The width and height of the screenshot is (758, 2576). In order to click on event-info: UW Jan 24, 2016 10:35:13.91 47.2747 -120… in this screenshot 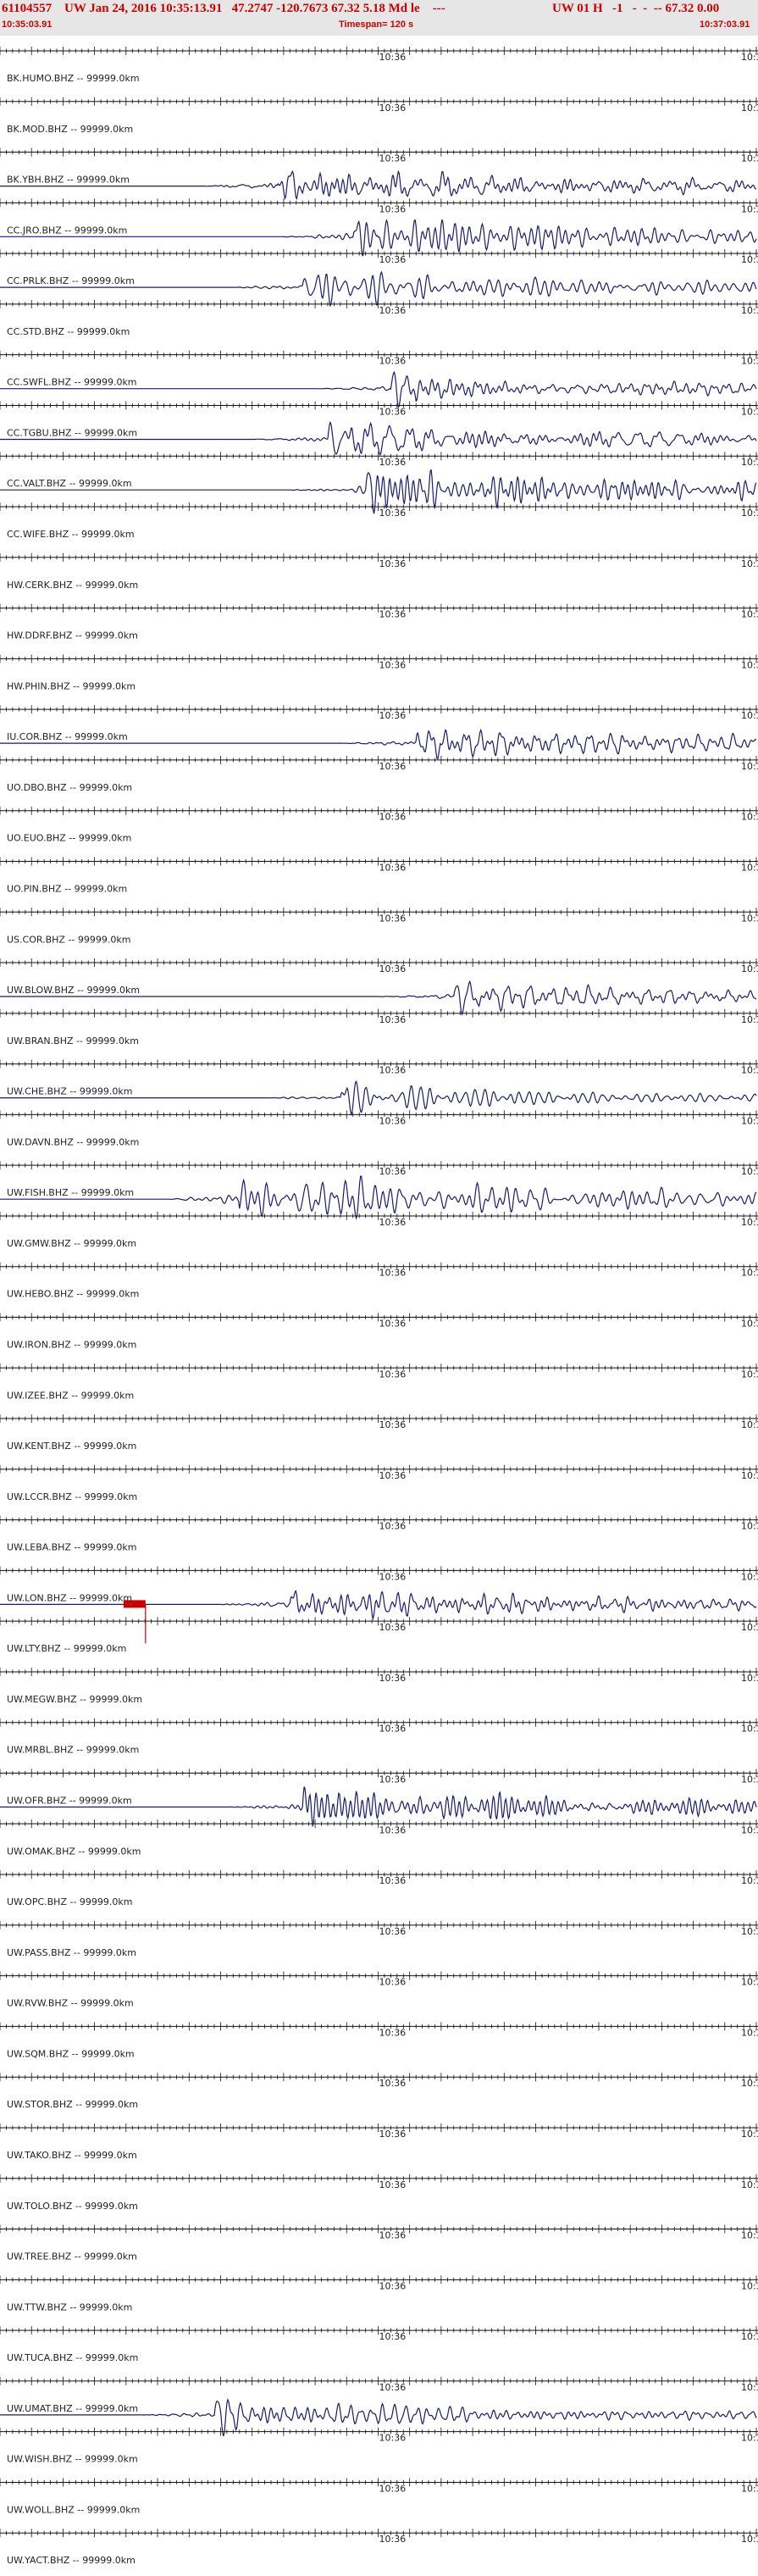, I will do `click(255, 8)`.